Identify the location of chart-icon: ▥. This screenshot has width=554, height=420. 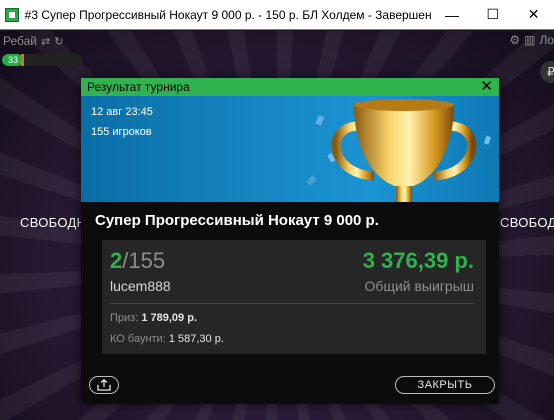
(529, 40).